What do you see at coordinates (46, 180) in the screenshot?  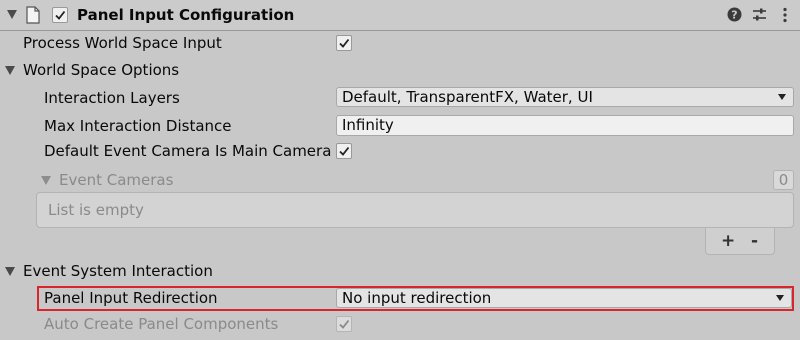 I see `event-cameras-foldout-icon` at bounding box center [46, 180].